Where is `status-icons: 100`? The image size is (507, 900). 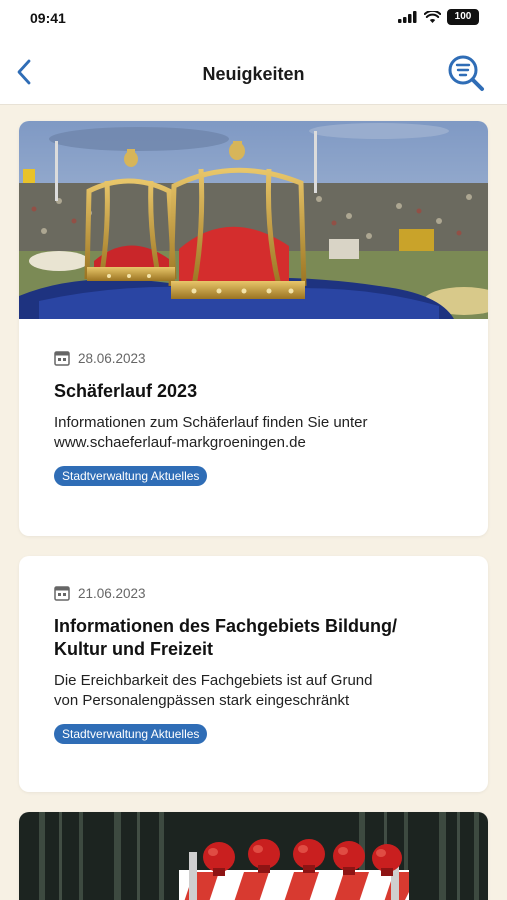
status-icons: 100 is located at coordinates (438, 17).